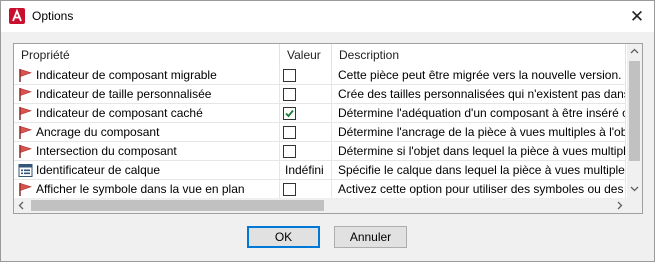 The width and height of the screenshot is (655, 262). What do you see at coordinates (479, 55) in the screenshot?
I see `column-header-description: Description` at bounding box center [479, 55].